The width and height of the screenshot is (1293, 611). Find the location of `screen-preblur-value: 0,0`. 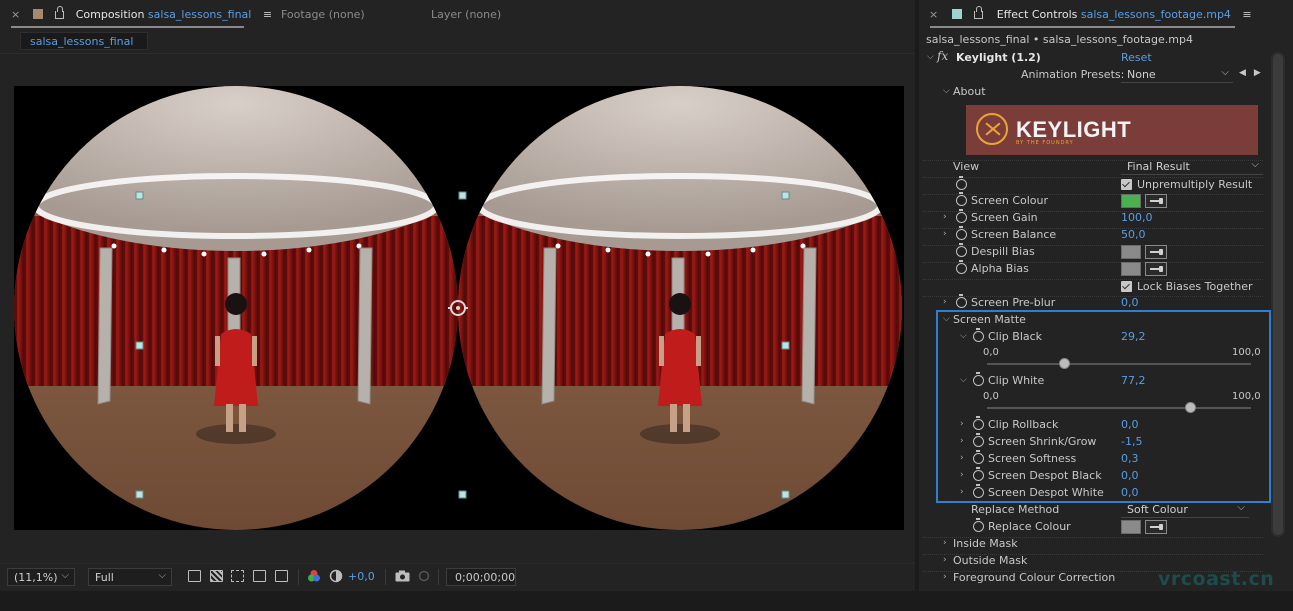

screen-preblur-value: 0,0 is located at coordinates (1130, 302).